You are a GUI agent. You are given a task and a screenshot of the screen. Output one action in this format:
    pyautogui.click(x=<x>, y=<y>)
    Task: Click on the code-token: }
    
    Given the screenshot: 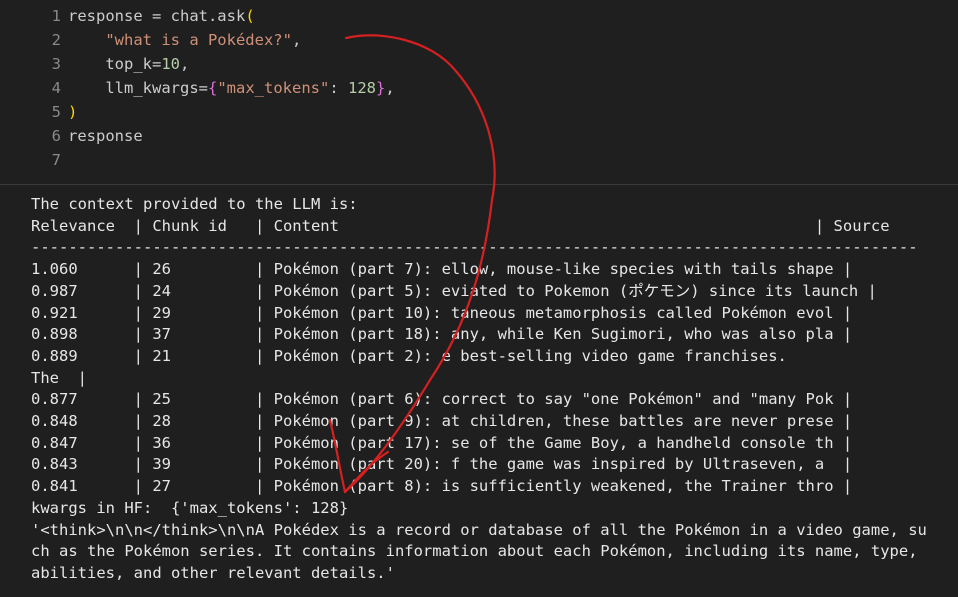 What is the action you would take?
    pyautogui.click(x=380, y=88)
    